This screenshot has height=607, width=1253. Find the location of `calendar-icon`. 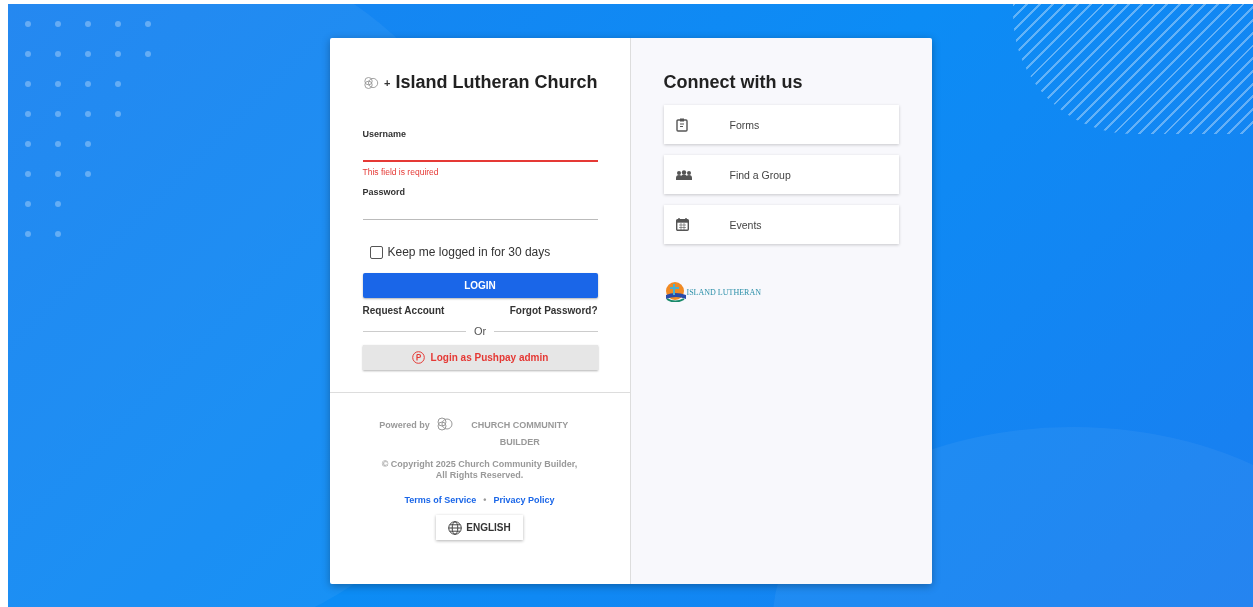

calendar-icon is located at coordinates (682, 224).